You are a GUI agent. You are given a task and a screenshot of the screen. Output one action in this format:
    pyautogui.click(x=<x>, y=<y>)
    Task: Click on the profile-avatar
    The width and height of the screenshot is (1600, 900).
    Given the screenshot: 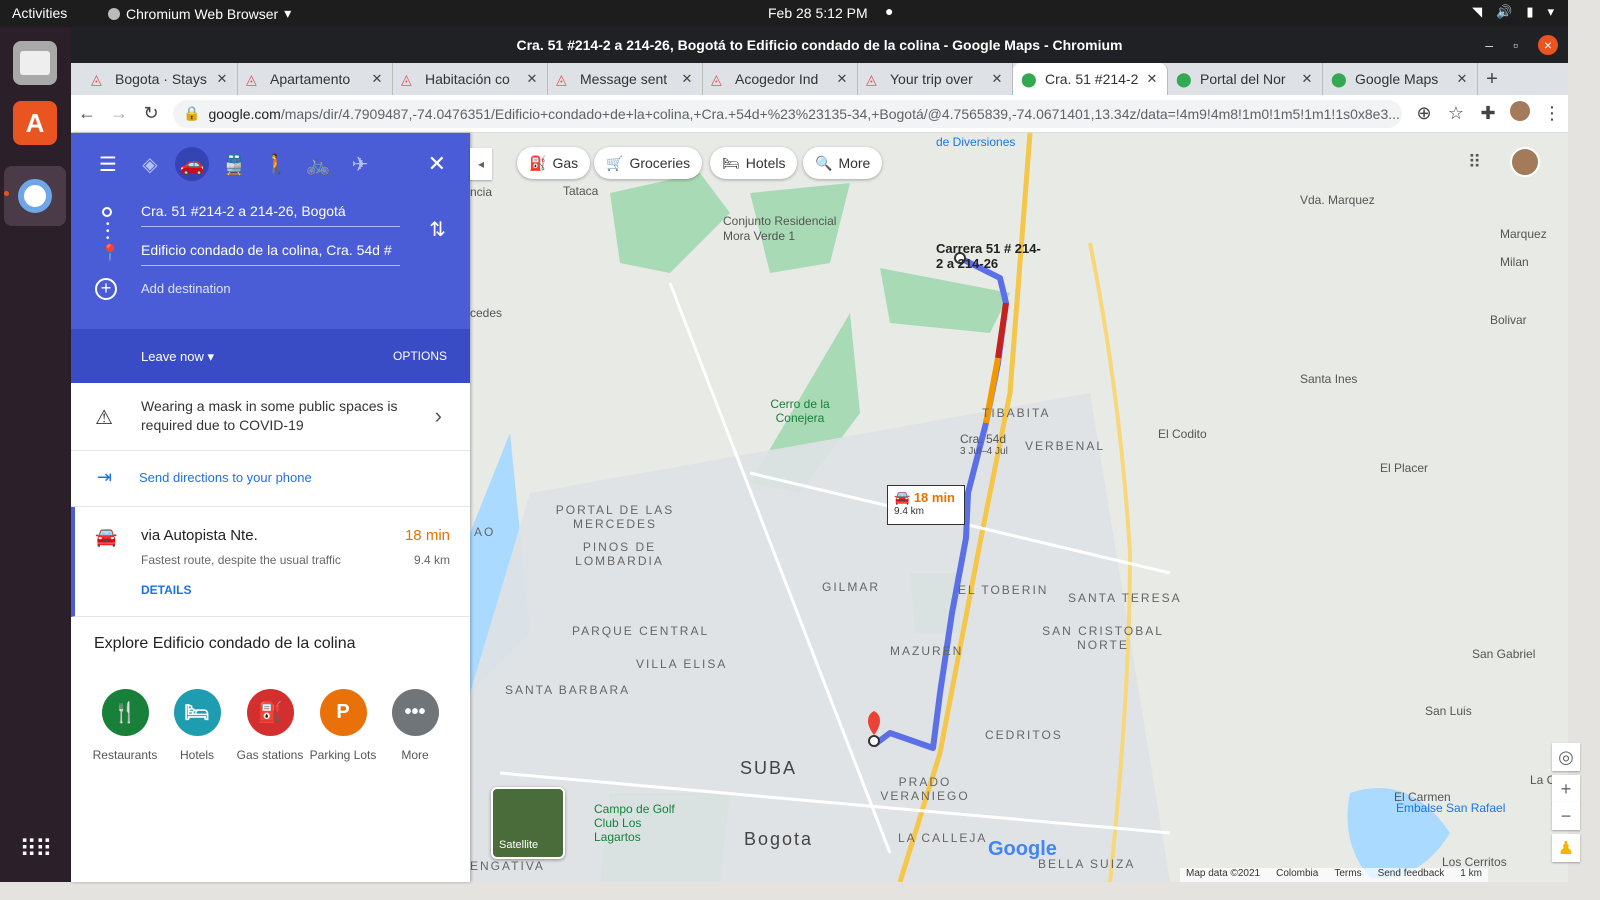 What is the action you would take?
    pyautogui.click(x=1520, y=113)
    